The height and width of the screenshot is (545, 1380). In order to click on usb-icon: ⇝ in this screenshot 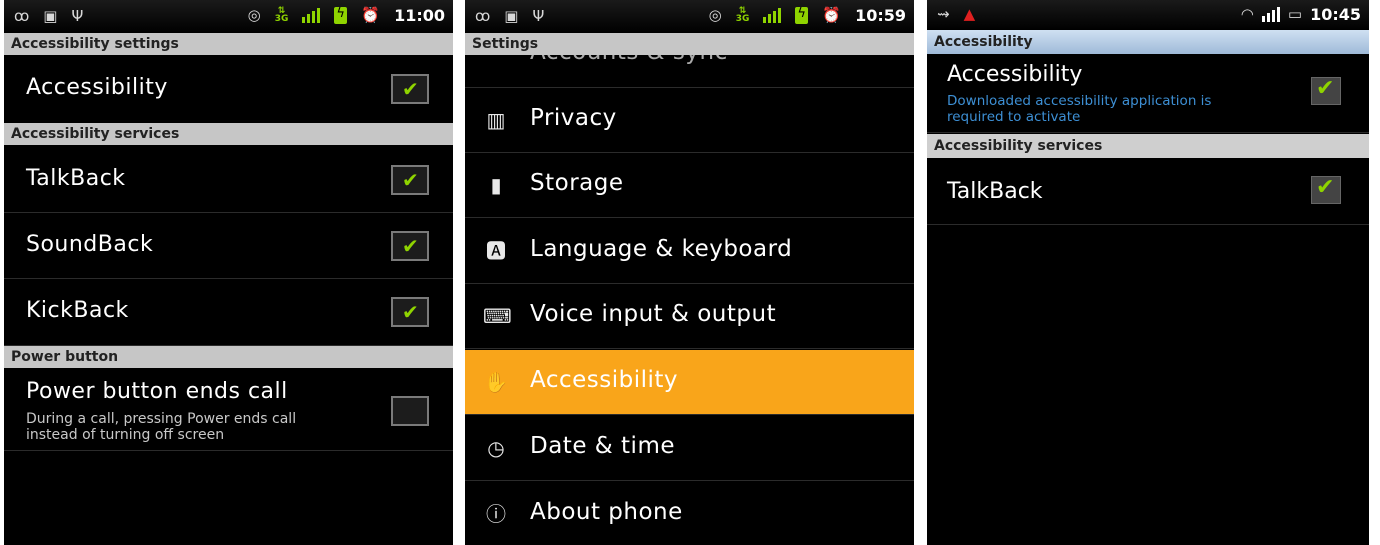, I will do `click(943, 14)`.